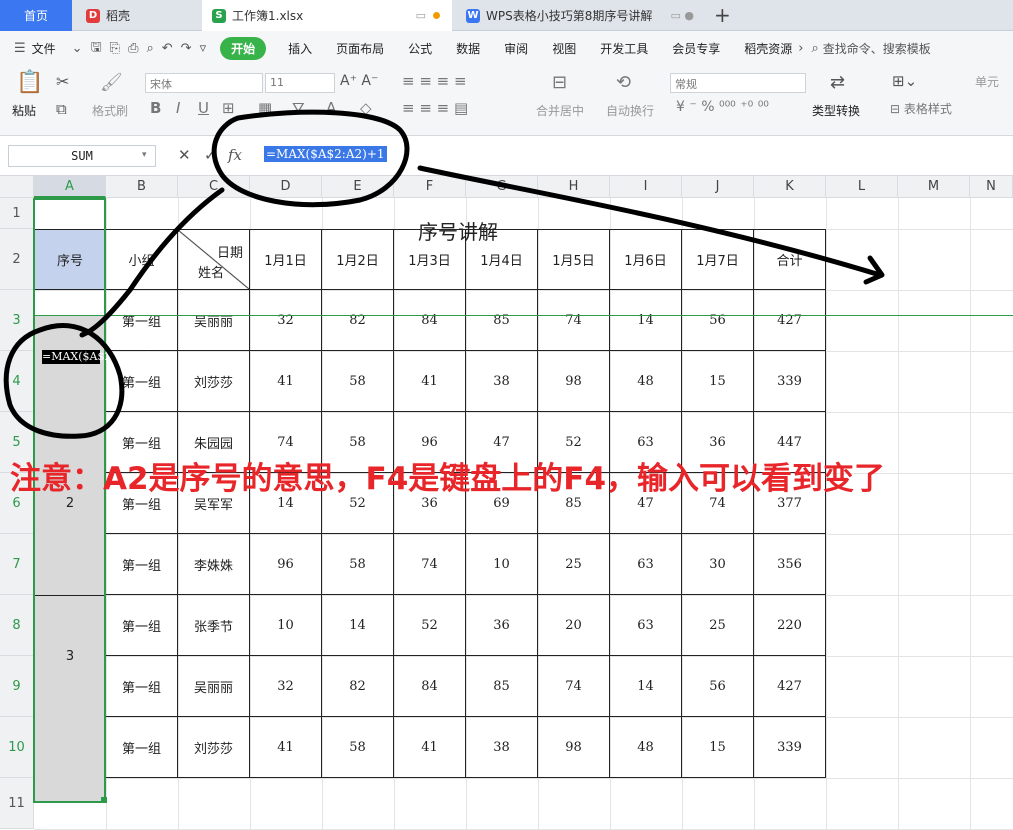 This screenshot has height=830, width=1013. I want to click on table-cell-value: 82, so click(358, 686).